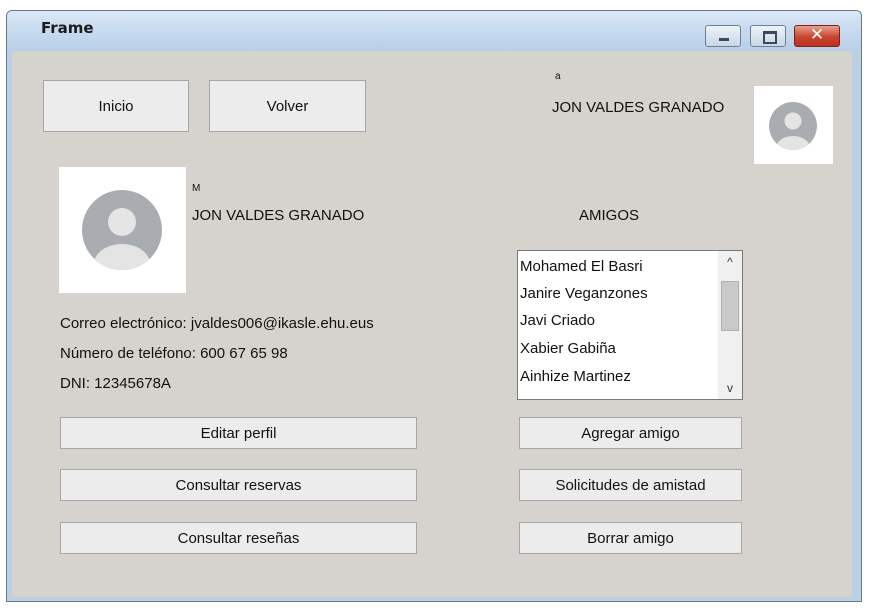 This screenshot has width=870, height=612. What do you see at coordinates (196, 188) in the screenshot?
I see `profile-tag: M` at bounding box center [196, 188].